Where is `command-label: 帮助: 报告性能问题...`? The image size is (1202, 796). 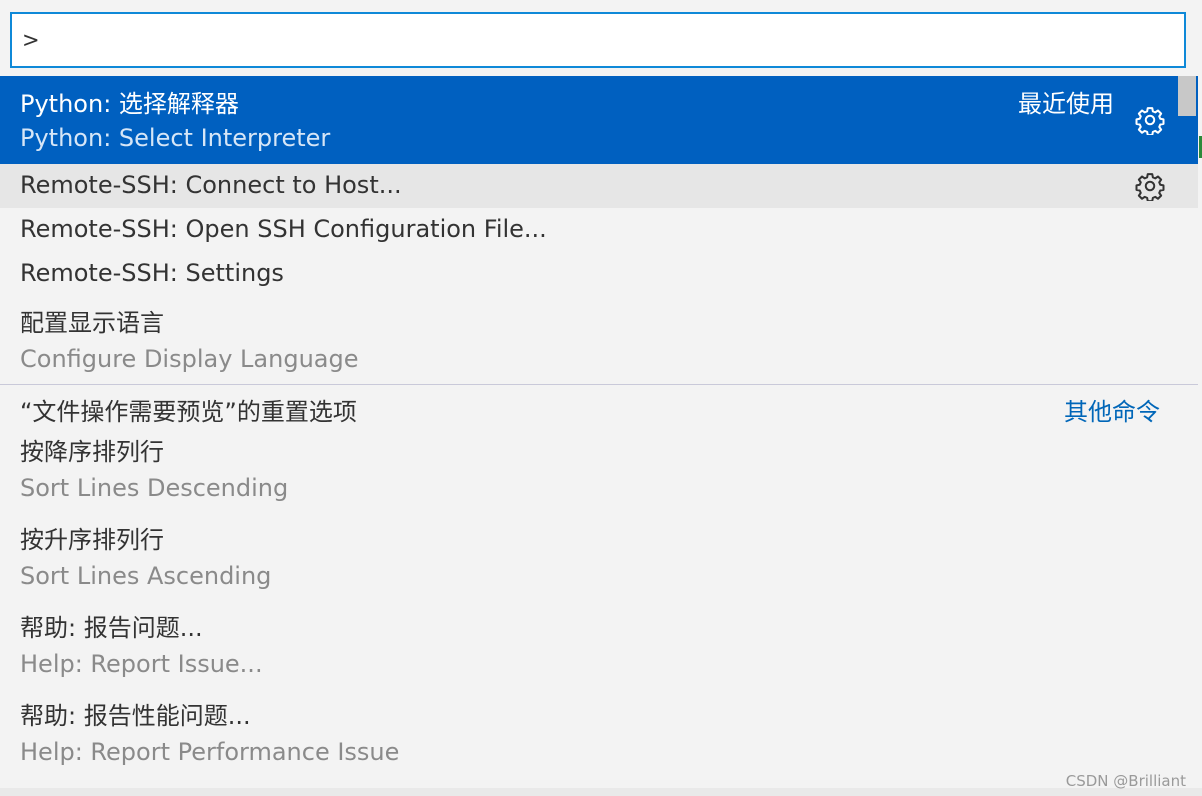 command-label: 帮助: 报告性能问题... is located at coordinates (135, 716).